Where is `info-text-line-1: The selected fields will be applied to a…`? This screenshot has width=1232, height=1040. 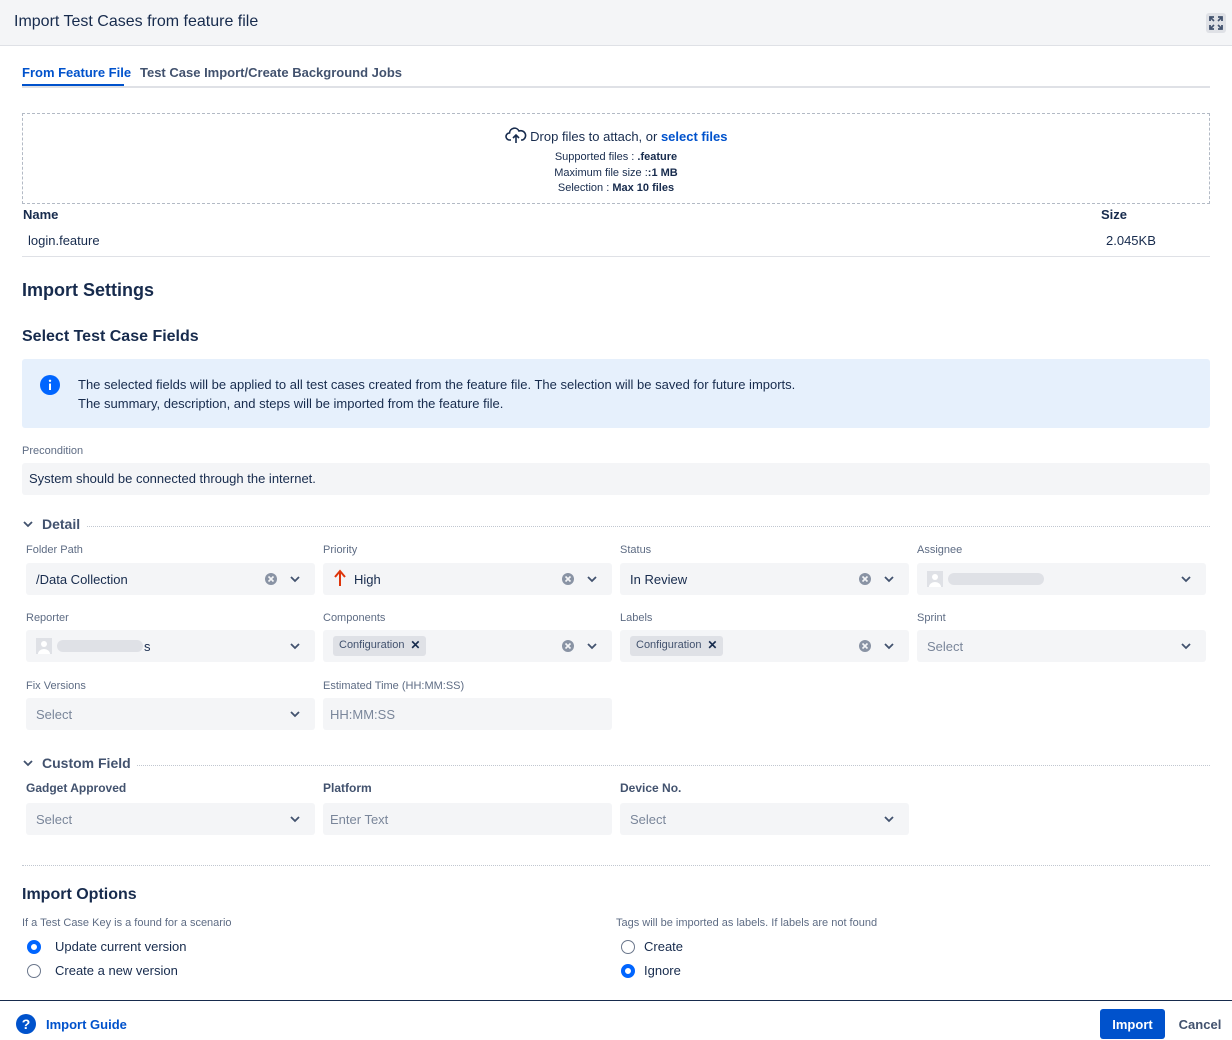 info-text-line-1: The selected fields will be applied to a… is located at coordinates (437, 384).